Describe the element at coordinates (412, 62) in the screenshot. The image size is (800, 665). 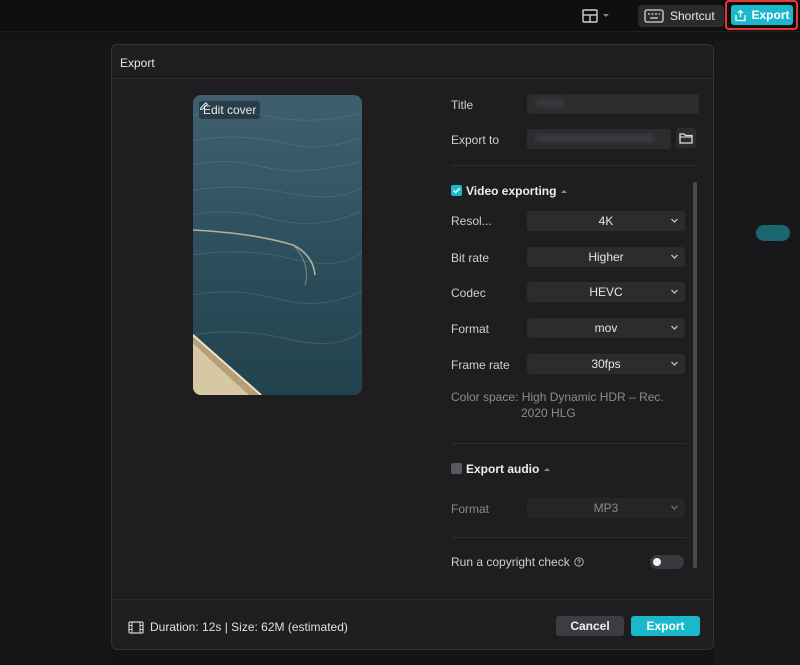
I see `dialog-title: Export` at that location.